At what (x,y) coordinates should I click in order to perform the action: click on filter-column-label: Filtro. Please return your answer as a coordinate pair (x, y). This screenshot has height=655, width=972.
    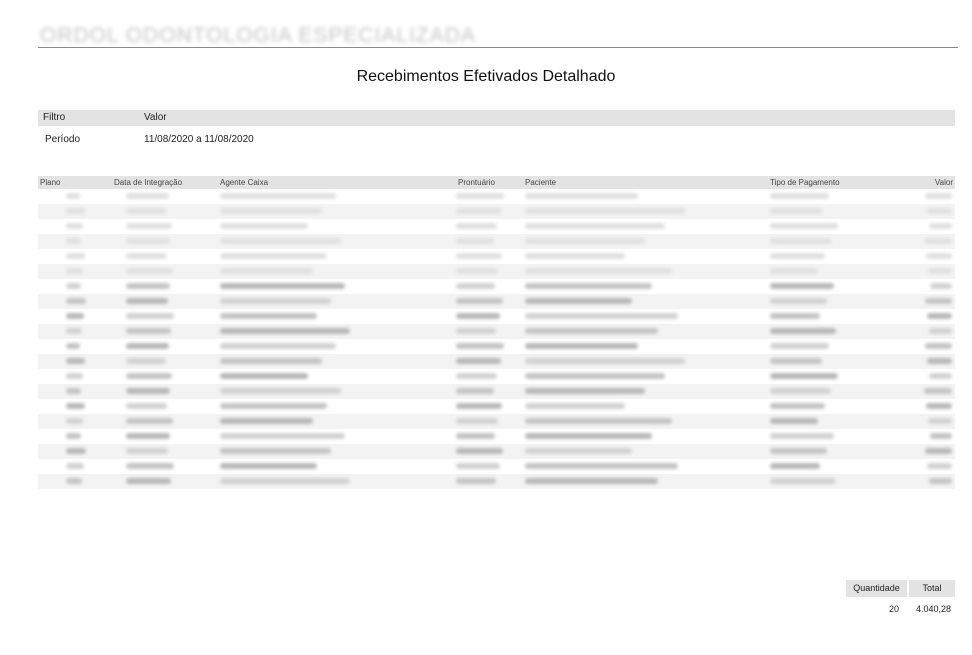
    Looking at the image, I should click on (54, 117).